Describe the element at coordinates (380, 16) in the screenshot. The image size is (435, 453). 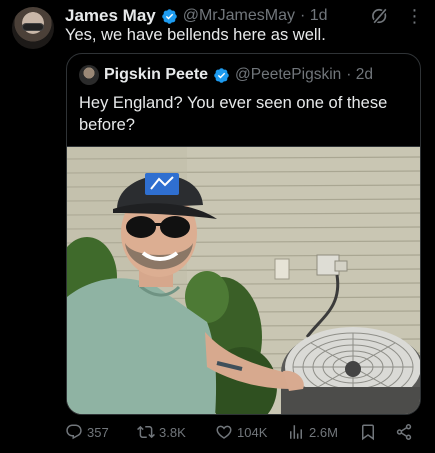
I see `grok-icon` at that location.